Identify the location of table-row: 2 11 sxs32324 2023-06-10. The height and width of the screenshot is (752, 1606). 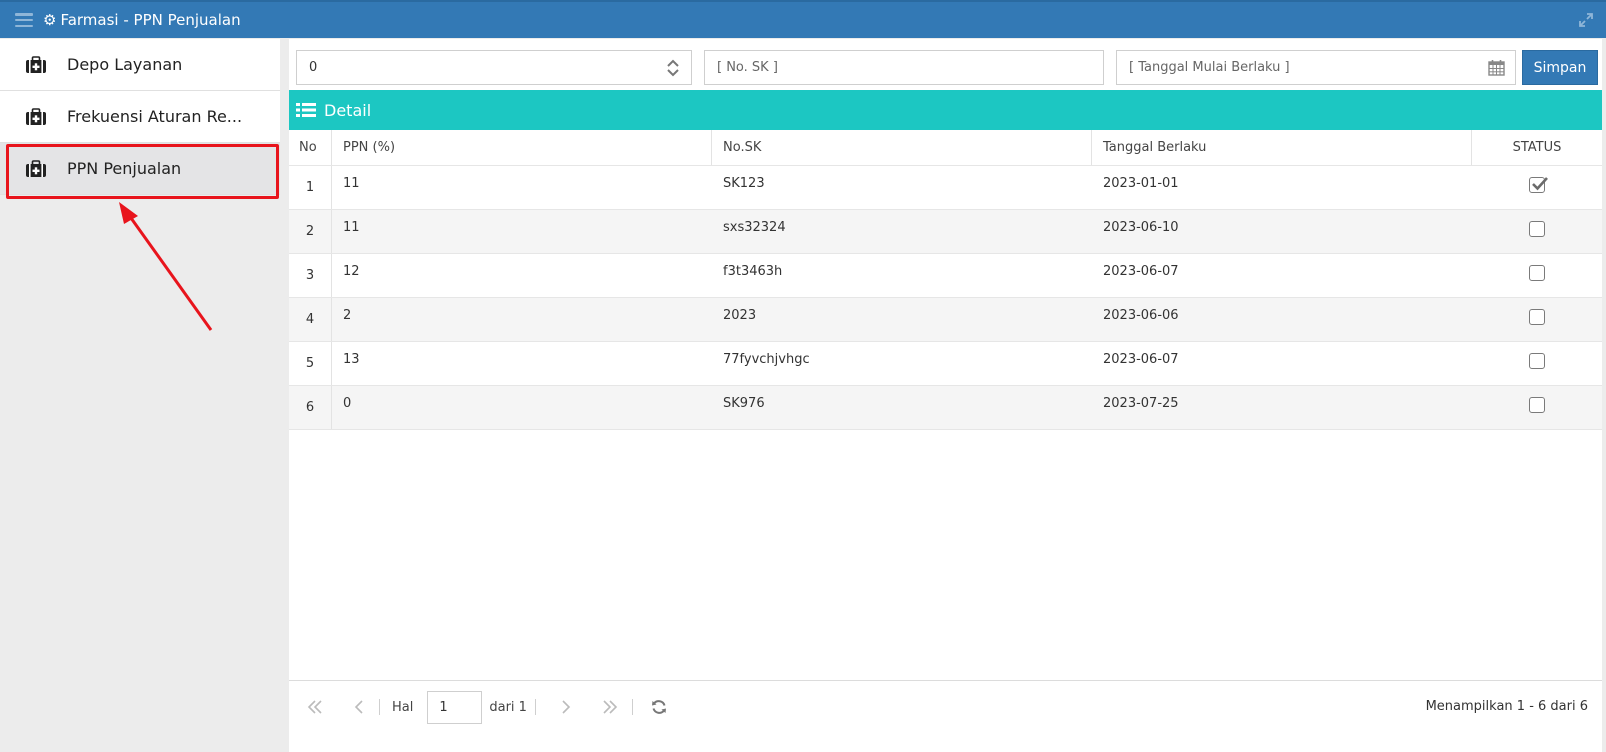
(945, 232).